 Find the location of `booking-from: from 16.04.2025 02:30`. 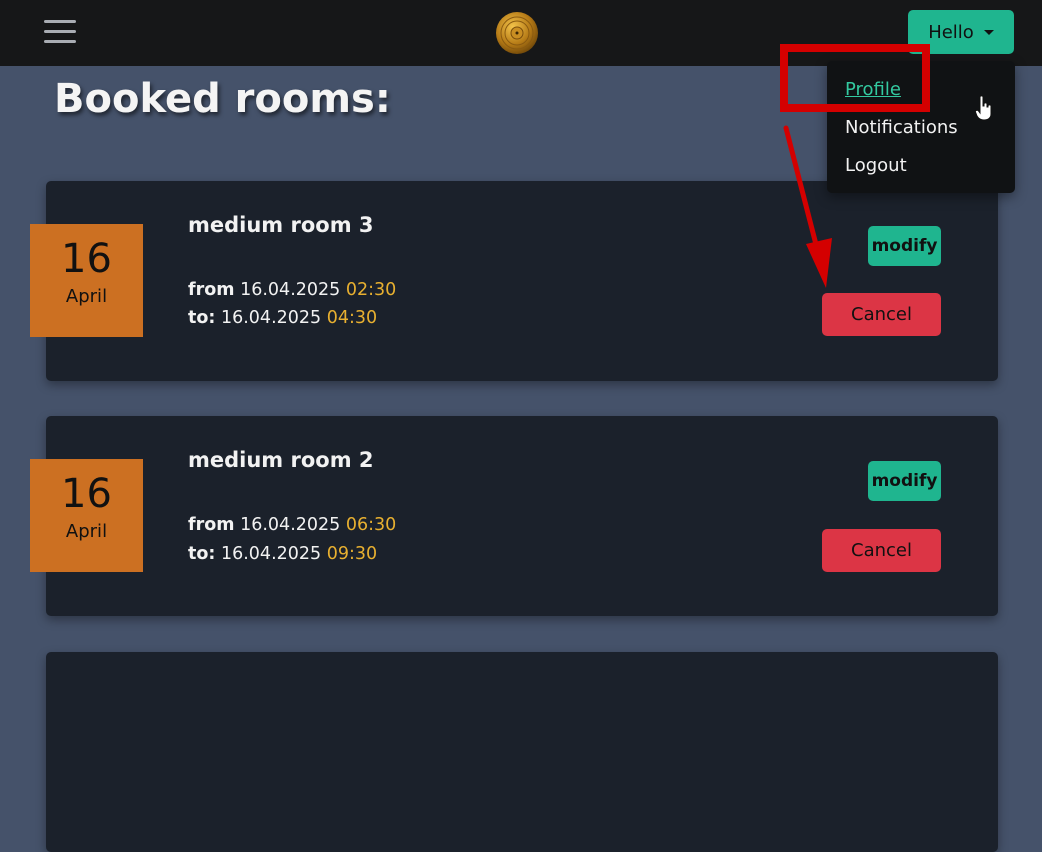

booking-from: from 16.04.2025 02:30 is located at coordinates (292, 290).